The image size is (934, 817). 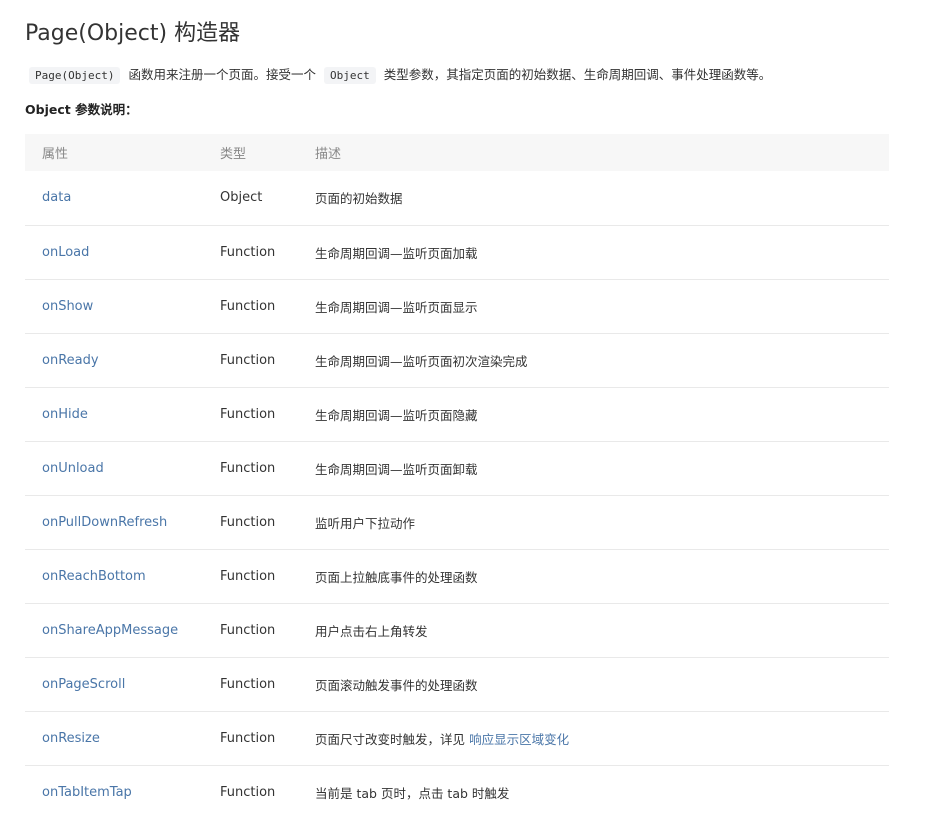 I want to click on table-row: onPageScroll Function 页面滚动触发事件的处理函数, so click(x=457, y=684).